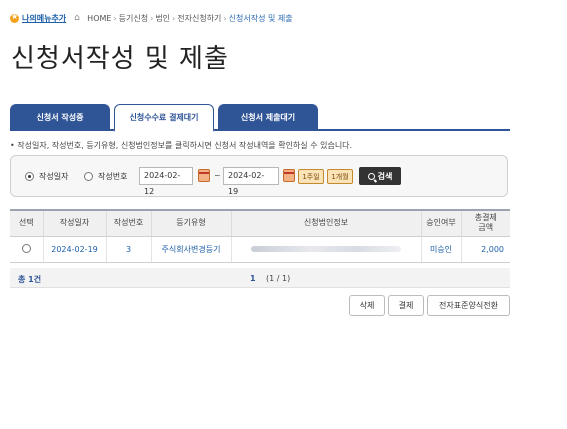 Image resolution: width=567 pixels, height=429 pixels. I want to click on column-header-approval: 승인여부, so click(441, 223).